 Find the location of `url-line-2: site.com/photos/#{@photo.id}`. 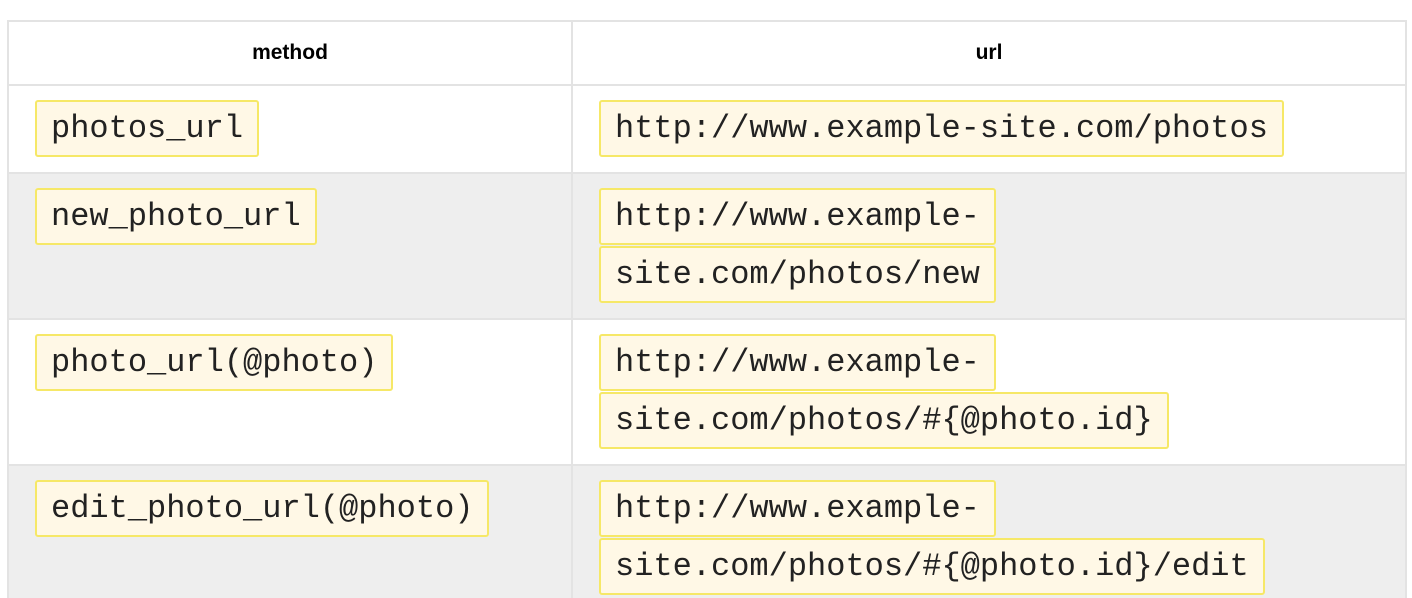

url-line-2: site.com/photos/#{@photo.id} is located at coordinates (884, 420).